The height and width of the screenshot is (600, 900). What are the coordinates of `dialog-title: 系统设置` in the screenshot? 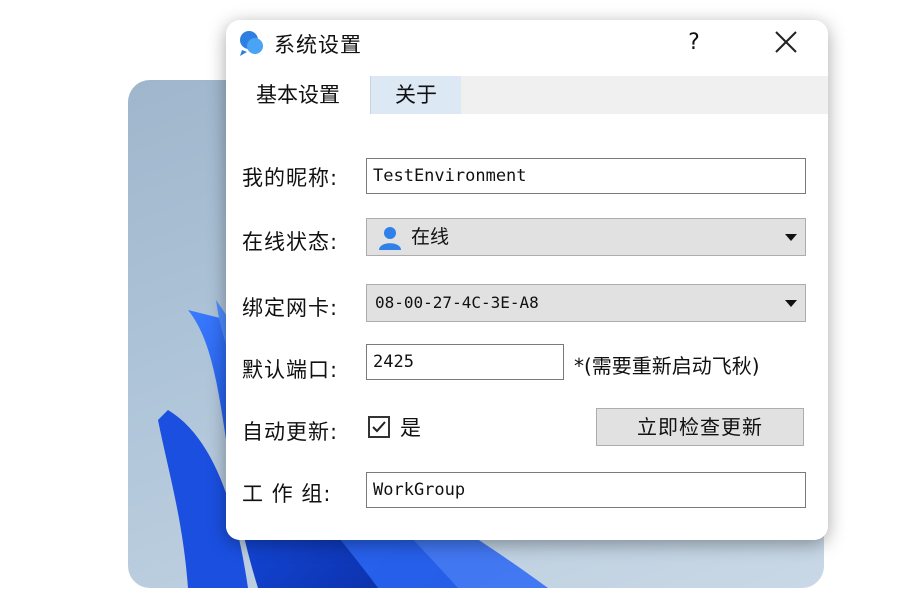 It's located at (318, 45).